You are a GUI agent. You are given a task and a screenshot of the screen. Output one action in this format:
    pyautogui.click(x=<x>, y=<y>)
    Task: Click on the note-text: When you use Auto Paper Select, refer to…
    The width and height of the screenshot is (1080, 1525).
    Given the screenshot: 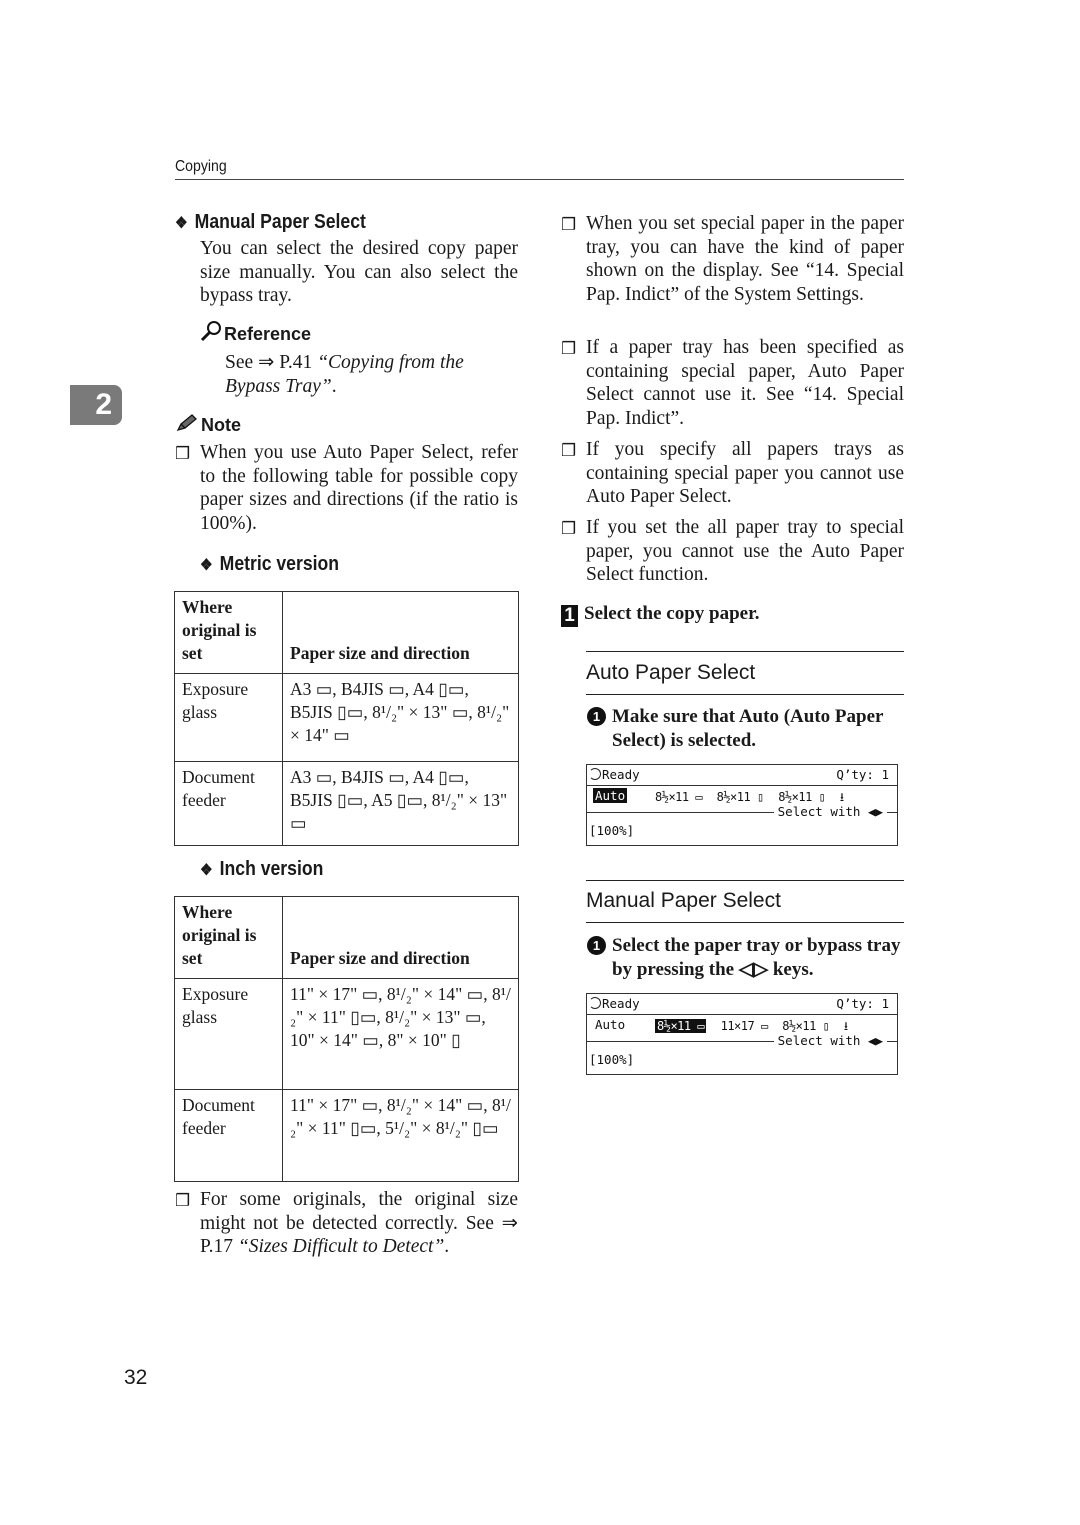 What is the action you would take?
    pyautogui.click(x=359, y=488)
    